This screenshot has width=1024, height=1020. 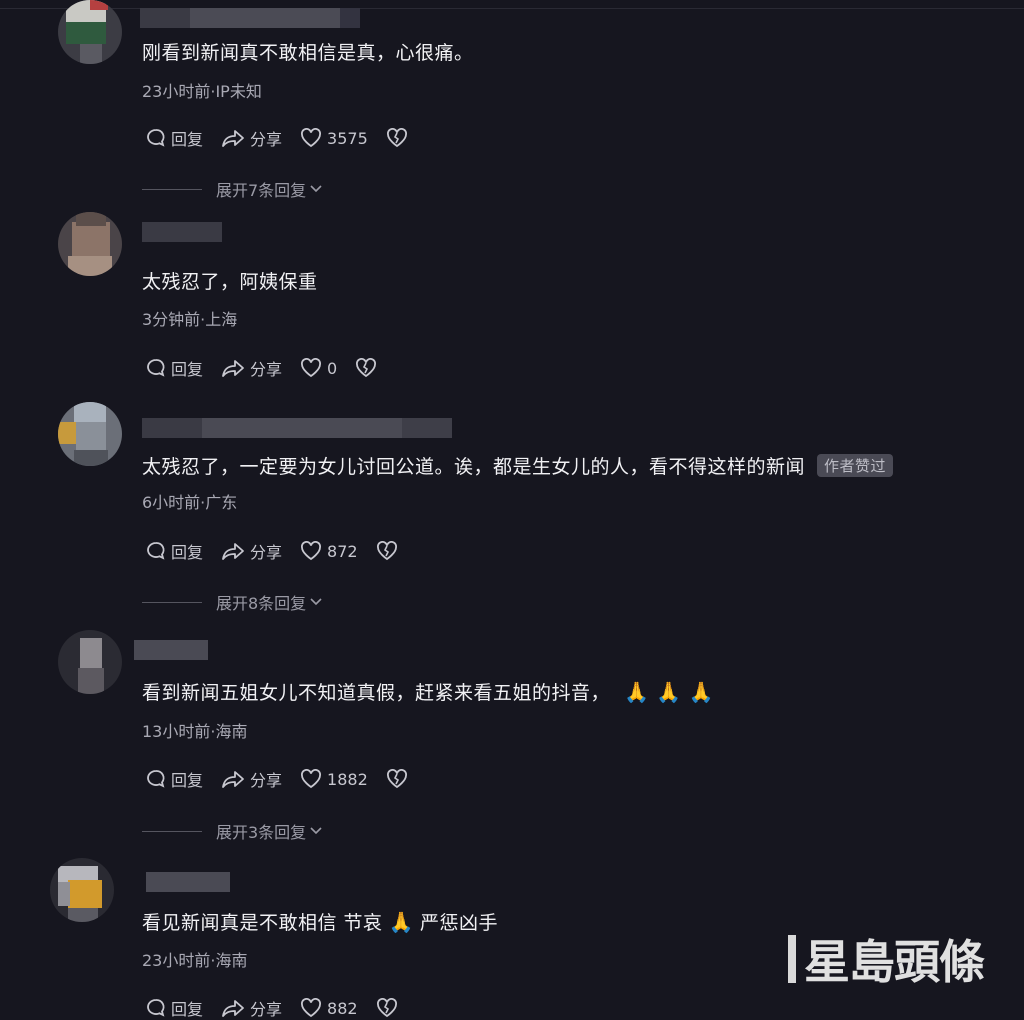 What do you see at coordinates (669, 691) in the screenshot?
I see `pray-emoji-icon: 🙏 🙏 🙏` at bounding box center [669, 691].